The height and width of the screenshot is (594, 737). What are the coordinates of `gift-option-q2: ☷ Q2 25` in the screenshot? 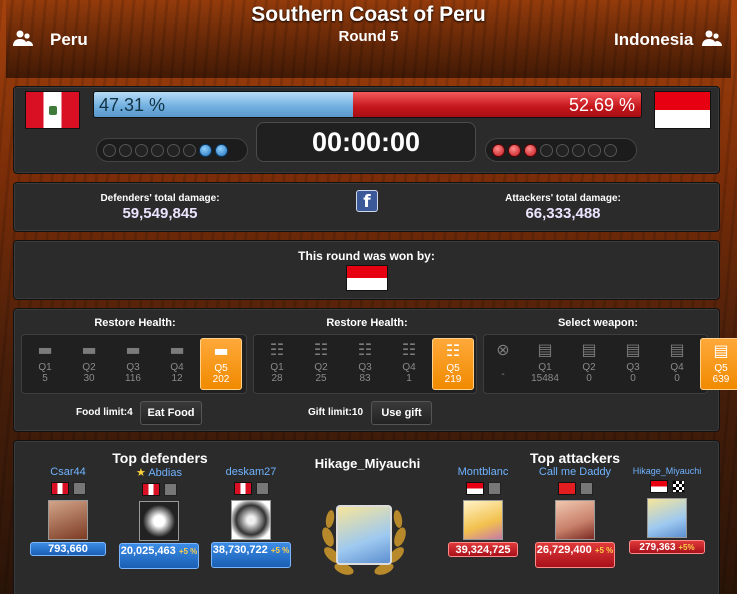 It's located at (321, 364).